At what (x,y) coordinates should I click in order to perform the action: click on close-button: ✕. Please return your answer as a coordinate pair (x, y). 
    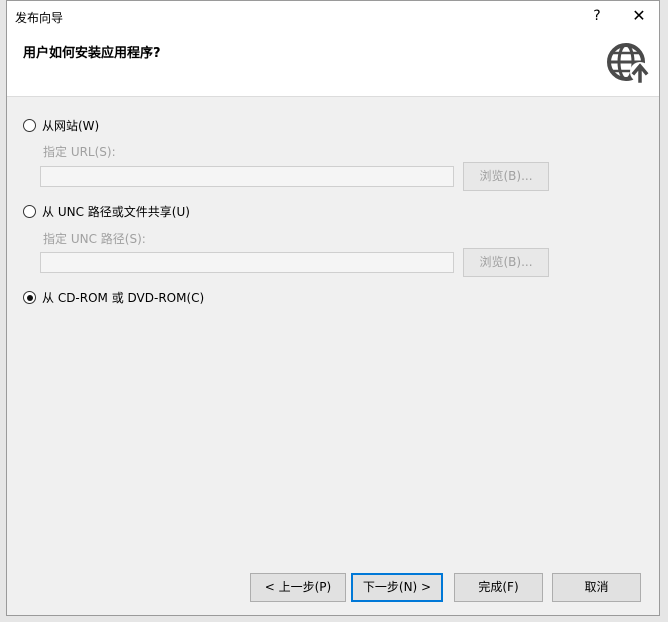
    Looking at the image, I should click on (639, 16).